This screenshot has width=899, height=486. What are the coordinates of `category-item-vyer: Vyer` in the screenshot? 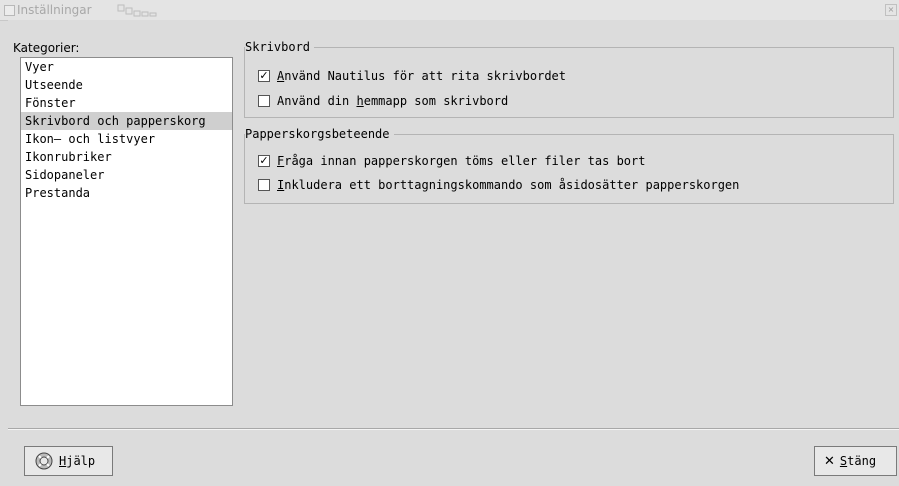 It's located at (126, 67).